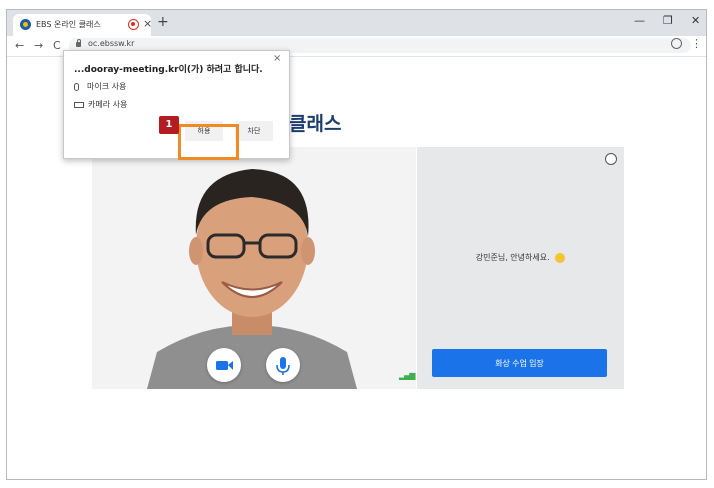 Image resolution: width=714 pixels, height=488 pixels. I want to click on restore-button: ❐, so click(668, 20).